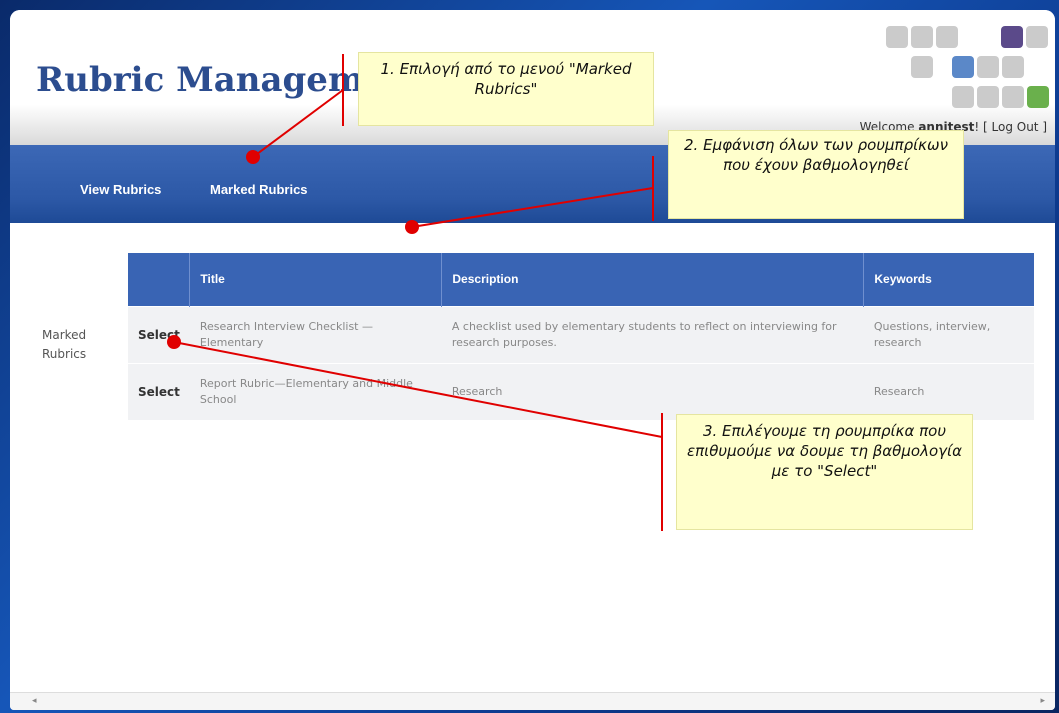  I want to click on nav-marked-rubrics: Marked Rubrics, so click(259, 189).